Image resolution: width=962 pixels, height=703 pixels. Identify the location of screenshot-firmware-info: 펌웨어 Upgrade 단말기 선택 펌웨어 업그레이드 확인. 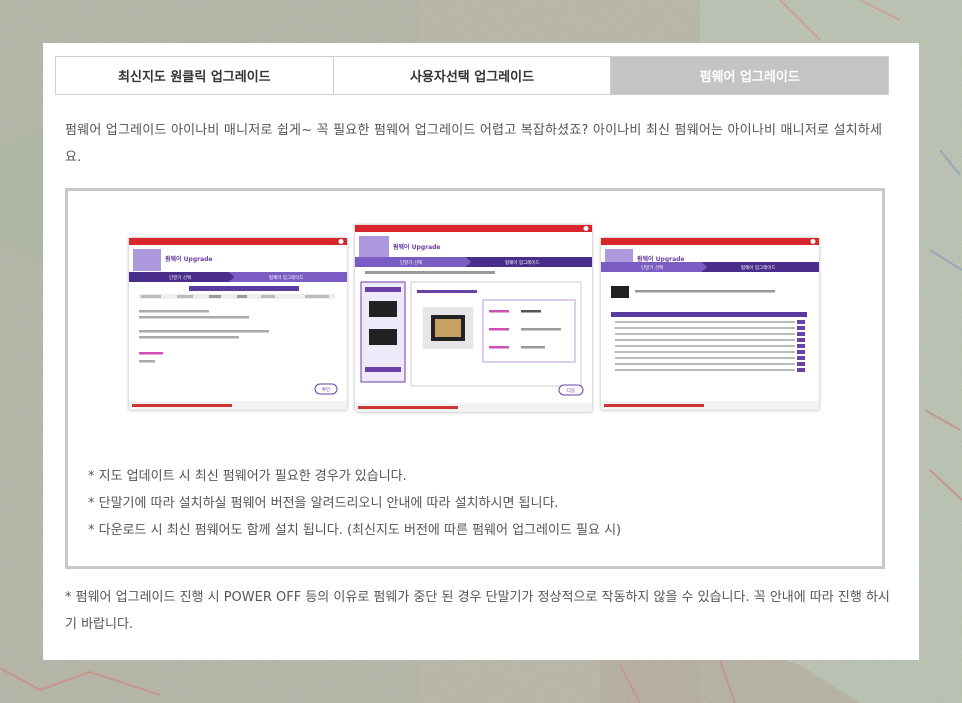
(238, 324).